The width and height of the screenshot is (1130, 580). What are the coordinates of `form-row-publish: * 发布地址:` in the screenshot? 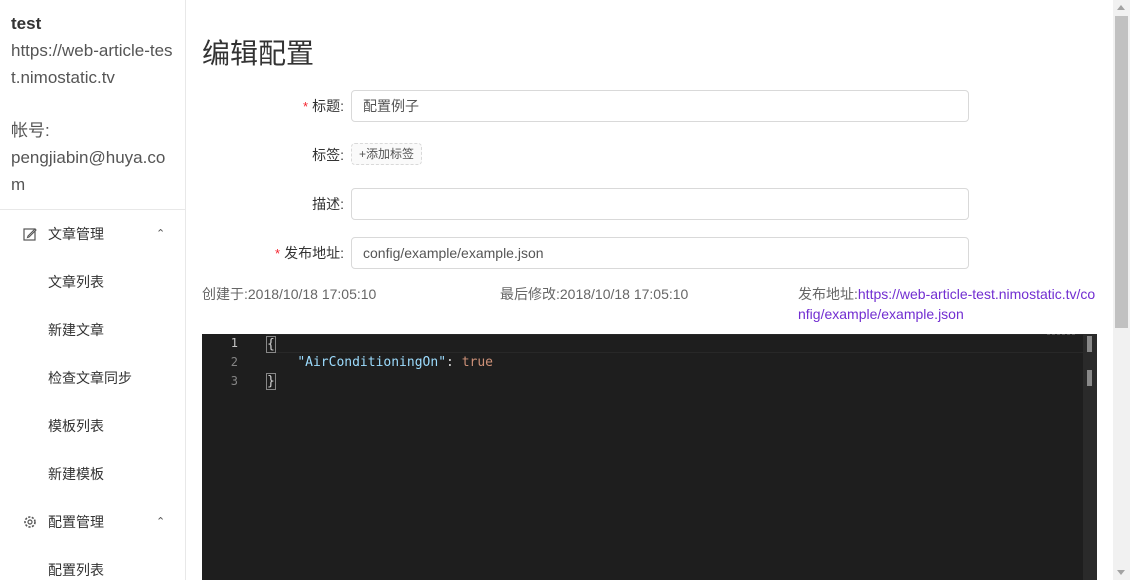 It's located at (650, 253).